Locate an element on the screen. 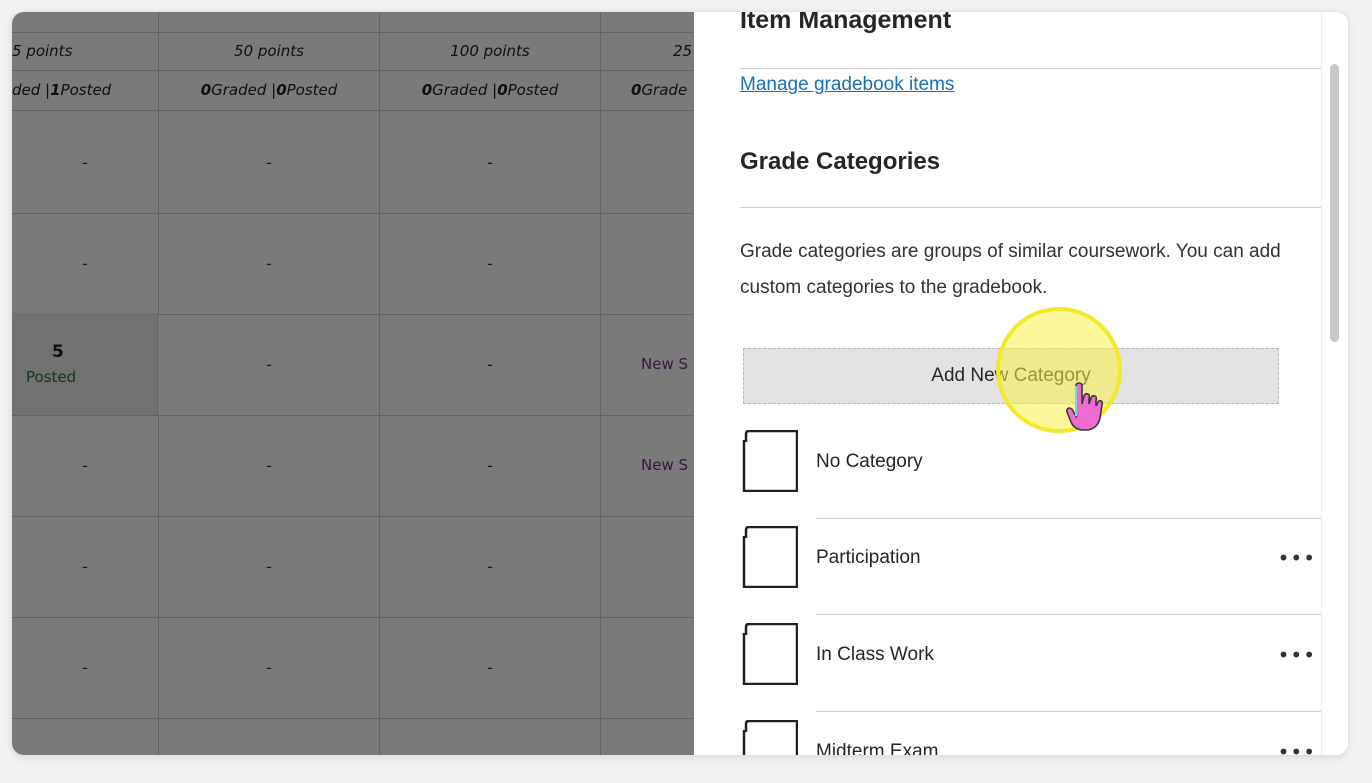 The height and width of the screenshot is (783, 1372). category-name: Participation is located at coordinates (868, 557).